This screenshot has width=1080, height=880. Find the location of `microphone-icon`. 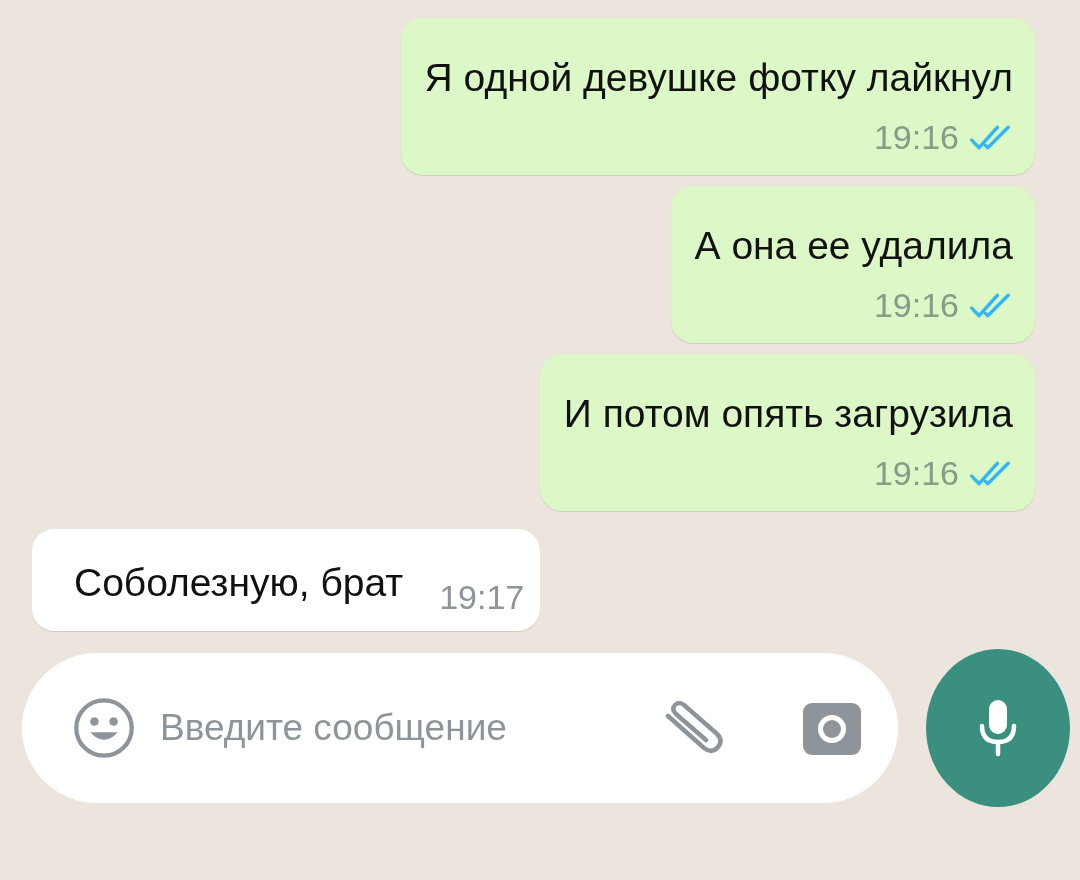

microphone-icon is located at coordinates (998, 728).